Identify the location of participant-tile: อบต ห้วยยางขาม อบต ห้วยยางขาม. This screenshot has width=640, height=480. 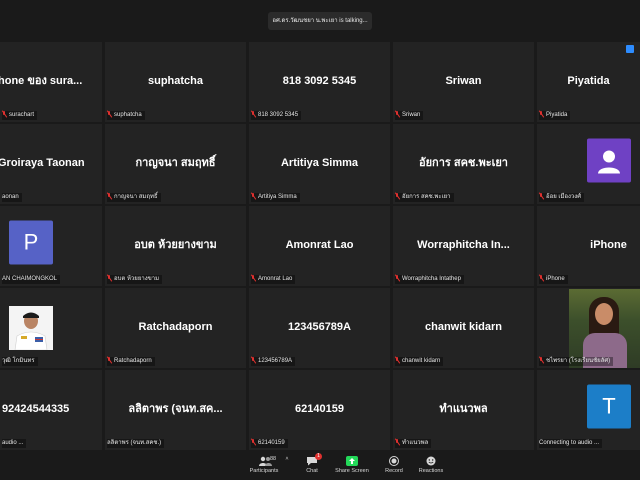
(175, 246).